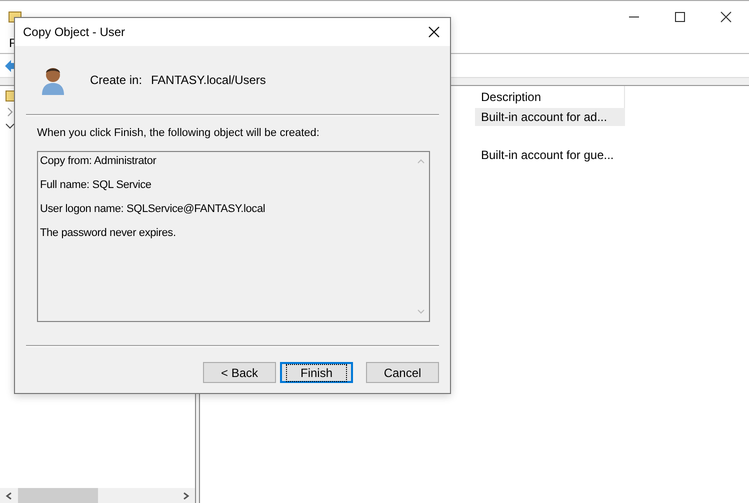 The image size is (749, 503). I want to click on intro-text: When you click Finish, the following object will be created:, so click(178, 133).